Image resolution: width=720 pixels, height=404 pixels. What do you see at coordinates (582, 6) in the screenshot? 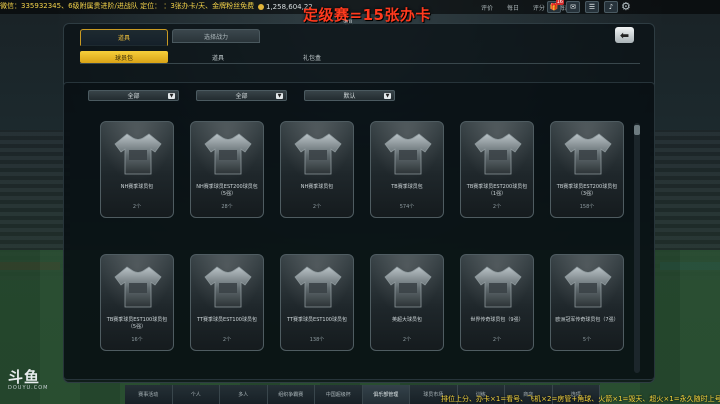
I see `system-icons: 🎁 16 ✉ ☰ ♪` at bounding box center [582, 6].